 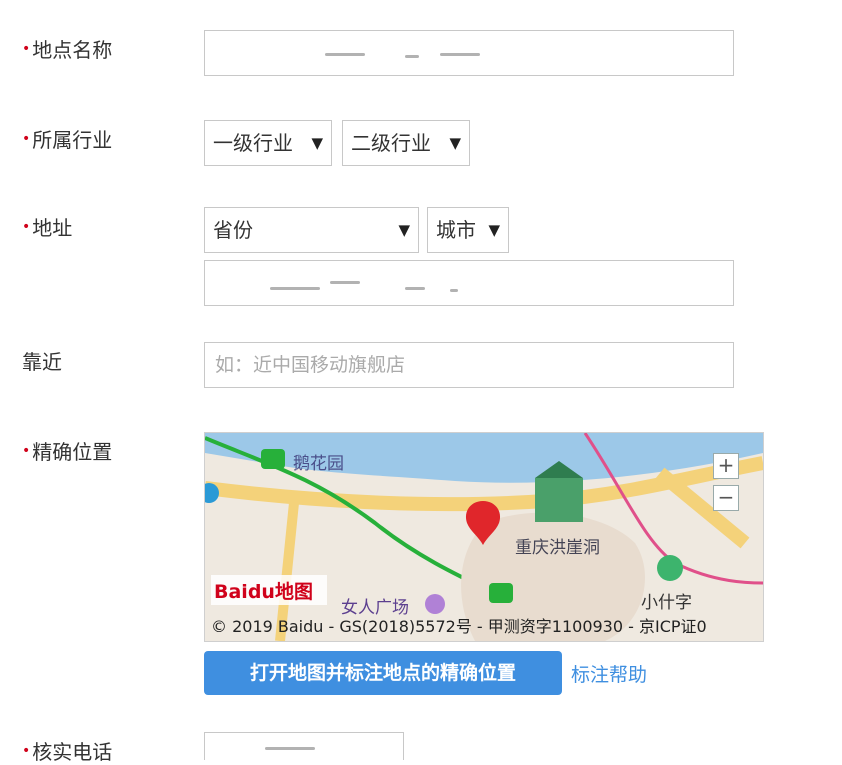 I want to click on address-label: • 地址, so click(x=47, y=226).